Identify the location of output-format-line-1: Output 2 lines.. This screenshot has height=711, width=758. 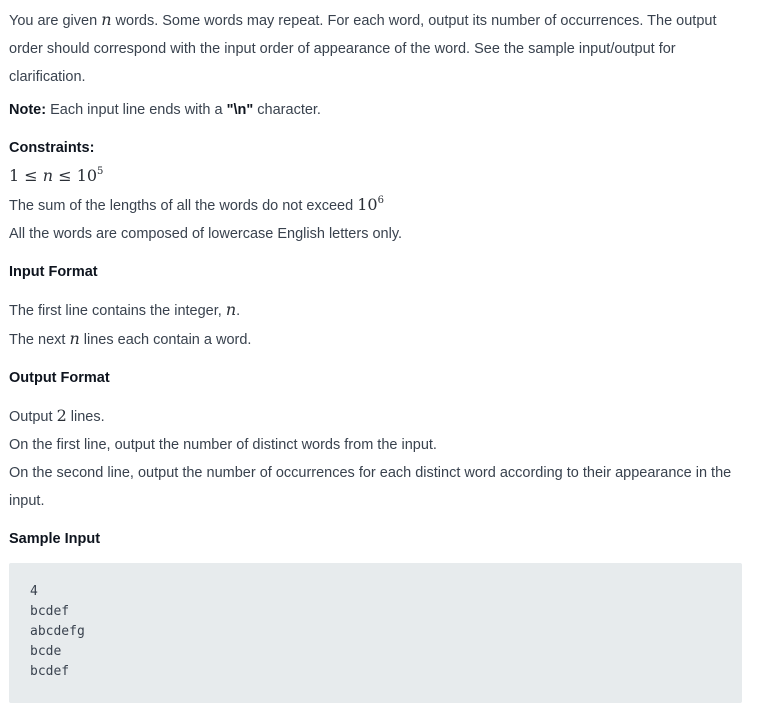
(57, 415).